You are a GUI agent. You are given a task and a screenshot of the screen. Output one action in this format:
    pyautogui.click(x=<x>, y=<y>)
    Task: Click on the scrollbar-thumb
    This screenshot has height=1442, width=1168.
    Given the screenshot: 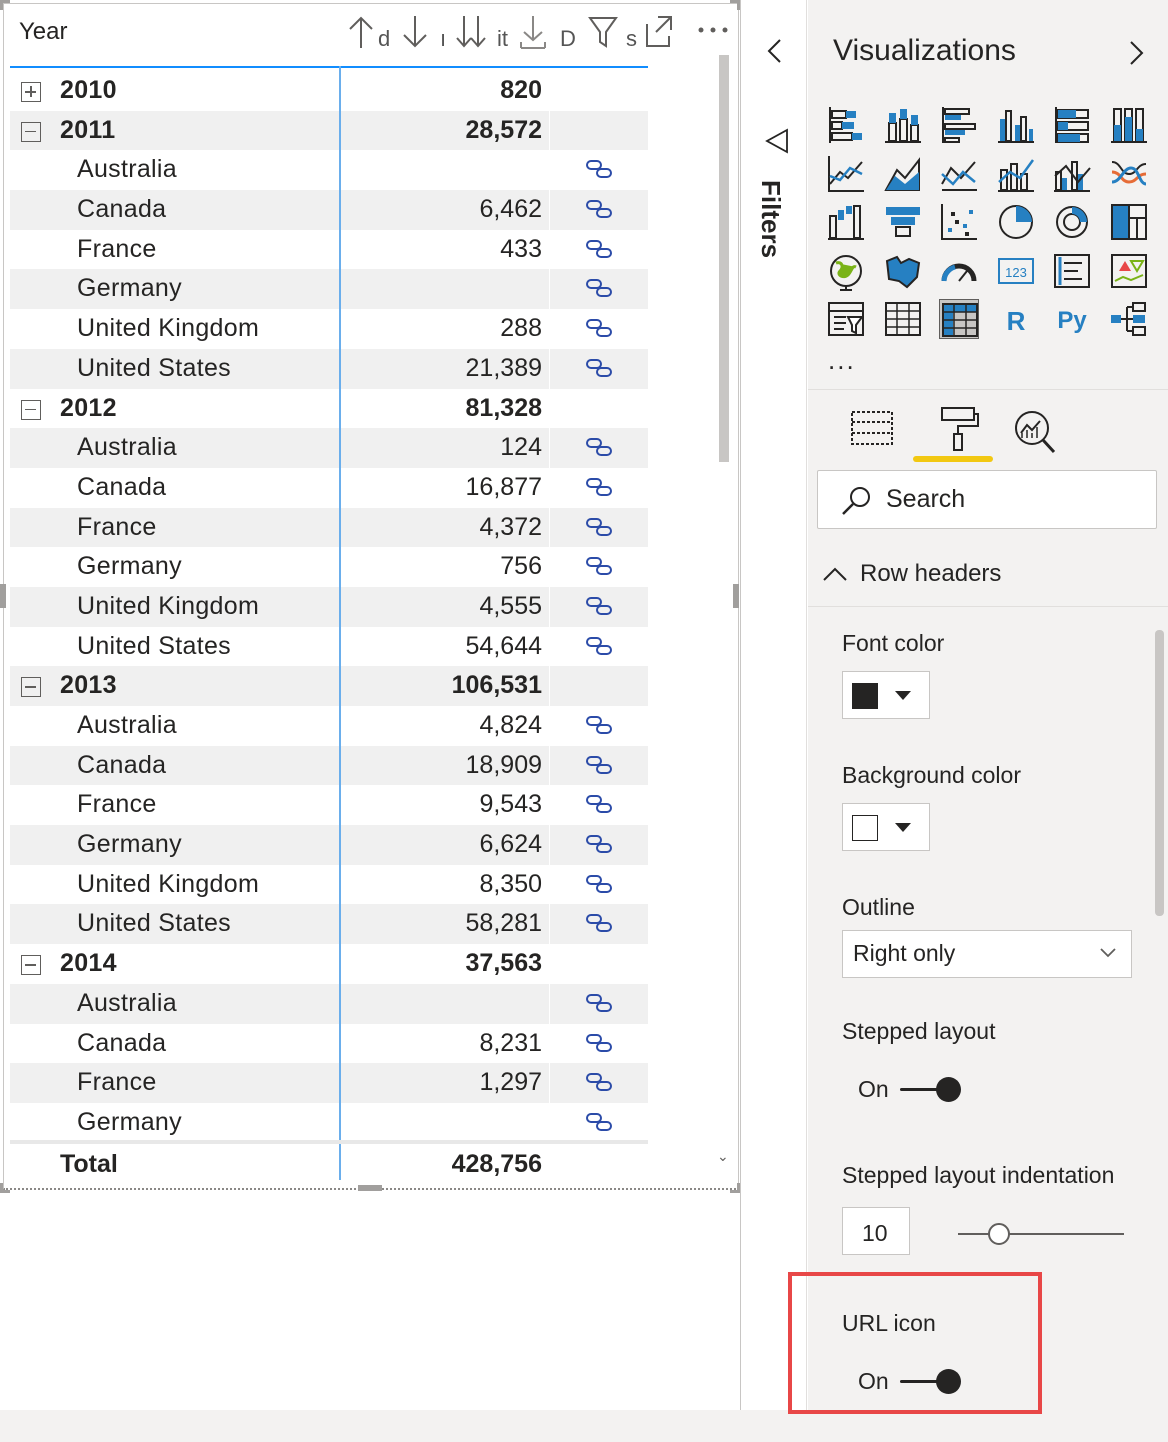 What is the action you would take?
    pyautogui.click(x=724, y=258)
    